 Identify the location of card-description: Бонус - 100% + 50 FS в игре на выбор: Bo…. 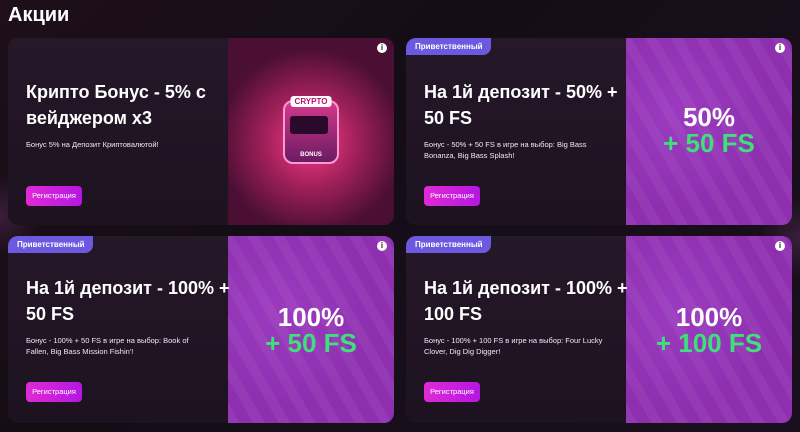
(107, 346).